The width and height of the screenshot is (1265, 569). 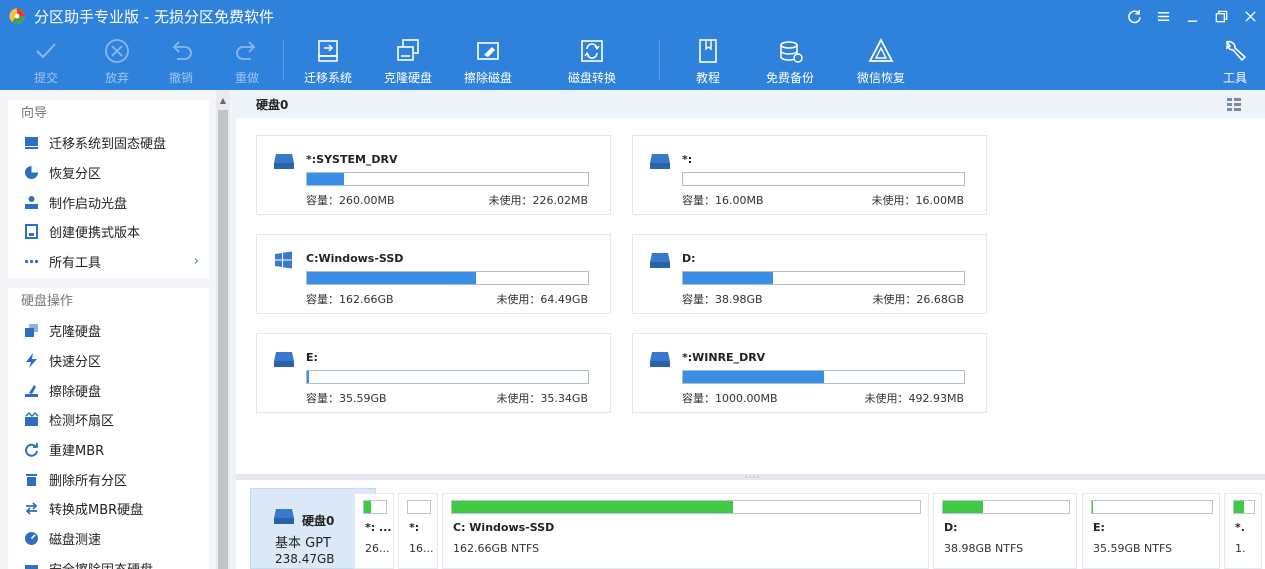 What do you see at coordinates (1250, 16) in the screenshot?
I see `close-button` at bounding box center [1250, 16].